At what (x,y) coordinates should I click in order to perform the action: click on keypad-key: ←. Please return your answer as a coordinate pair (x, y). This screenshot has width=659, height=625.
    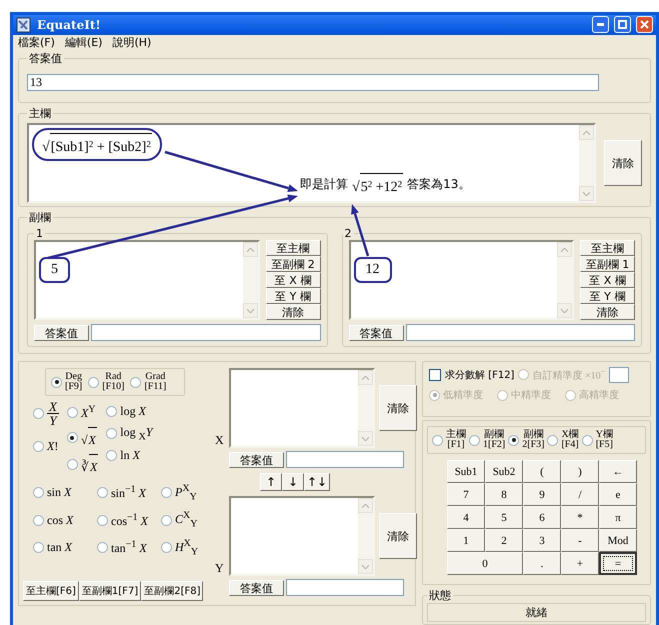
    Looking at the image, I should click on (618, 471).